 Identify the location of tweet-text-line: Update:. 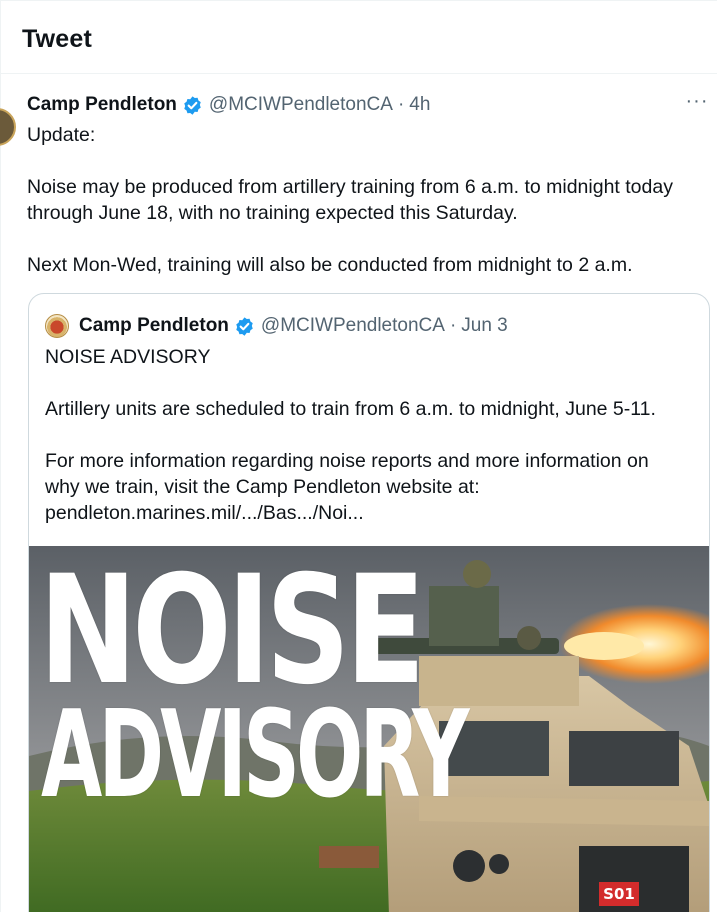
(61, 135).